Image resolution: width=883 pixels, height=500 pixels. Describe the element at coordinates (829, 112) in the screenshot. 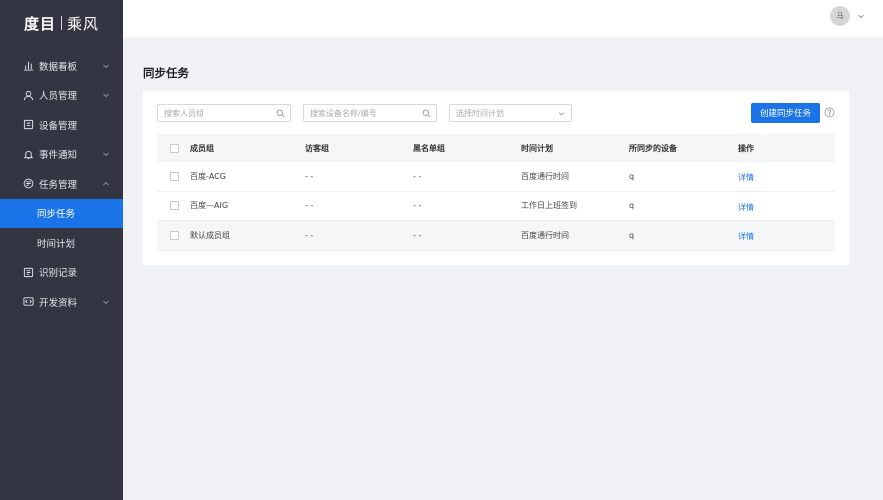

I see `help-icon` at that location.